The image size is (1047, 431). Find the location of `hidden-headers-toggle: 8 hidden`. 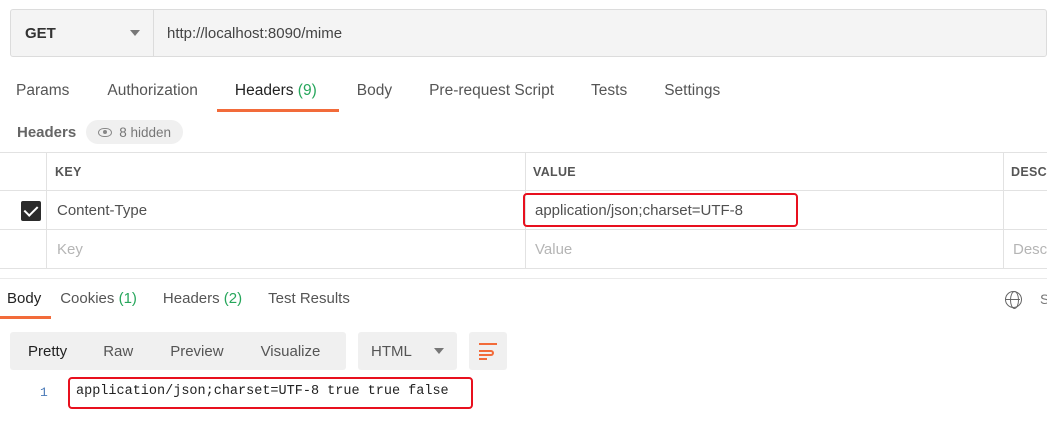

hidden-headers-toggle: 8 hidden is located at coordinates (135, 132).